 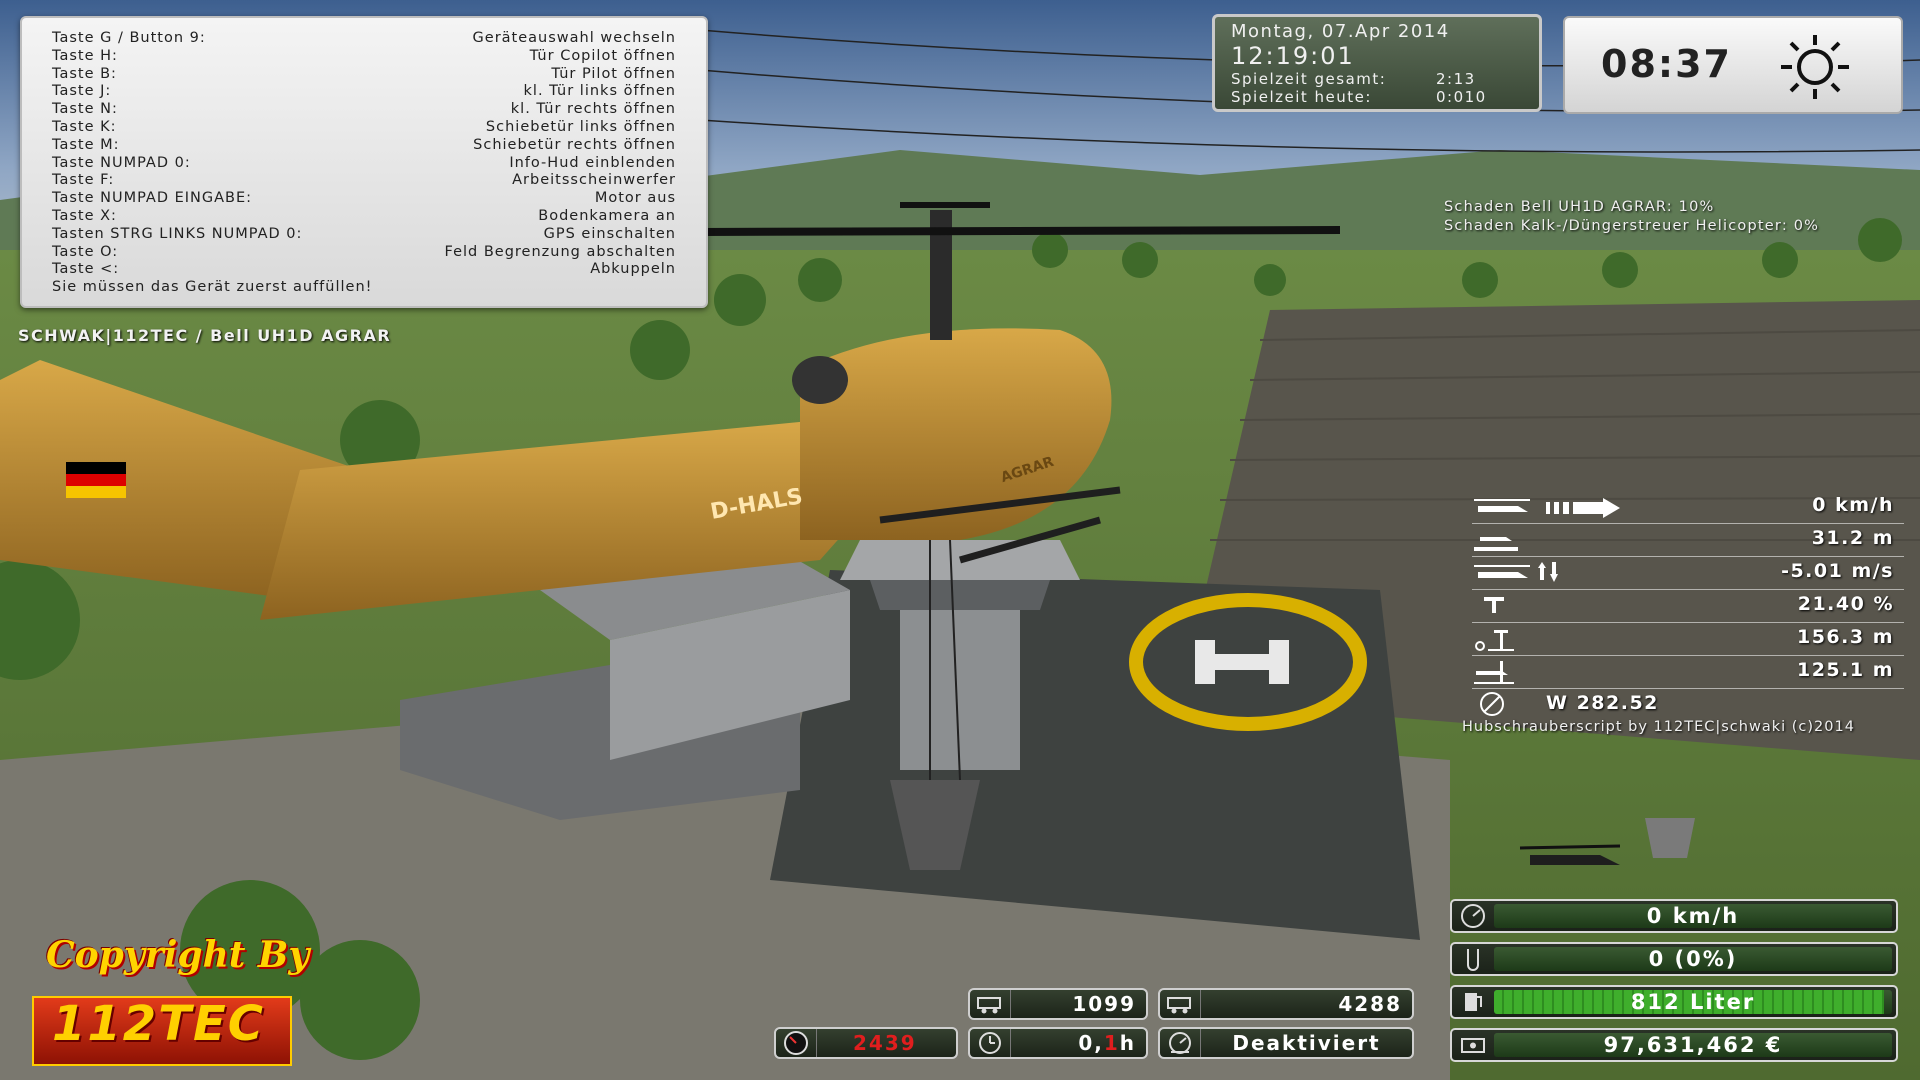 What do you see at coordinates (84, 126) in the screenshot?
I see `help-key: Taste K:` at bounding box center [84, 126].